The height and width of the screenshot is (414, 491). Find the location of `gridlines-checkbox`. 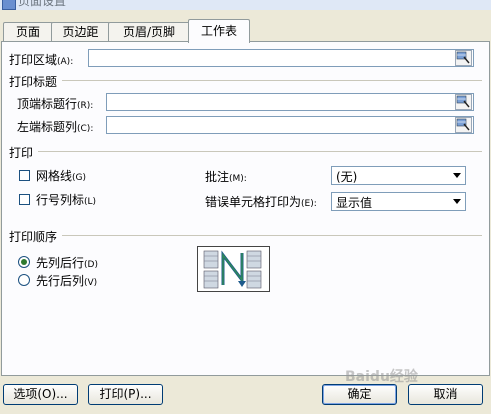

gridlines-checkbox is located at coordinates (24, 175).